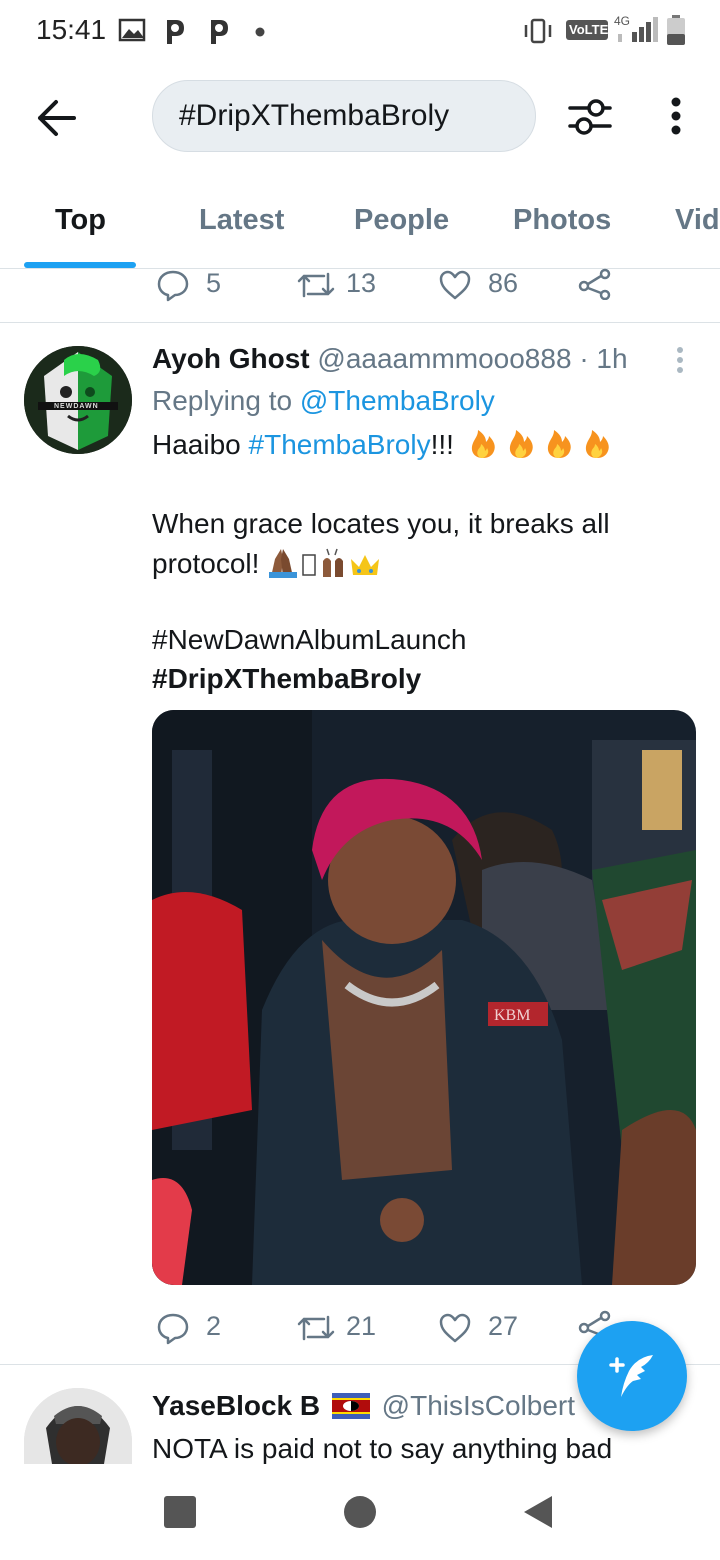 The image size is (720, 1560). I want to click on home-button, so click(360, 1512).